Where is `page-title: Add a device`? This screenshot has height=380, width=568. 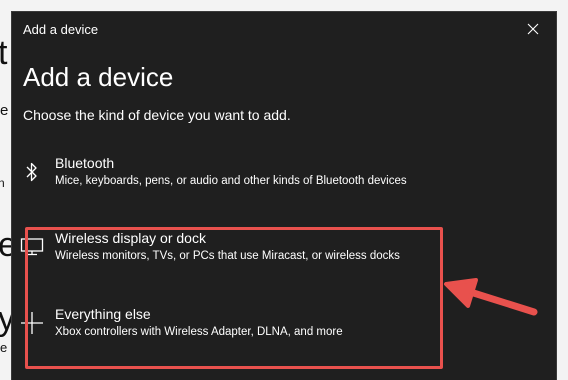
page-title: Add a device is located at coordinates (98, 77).